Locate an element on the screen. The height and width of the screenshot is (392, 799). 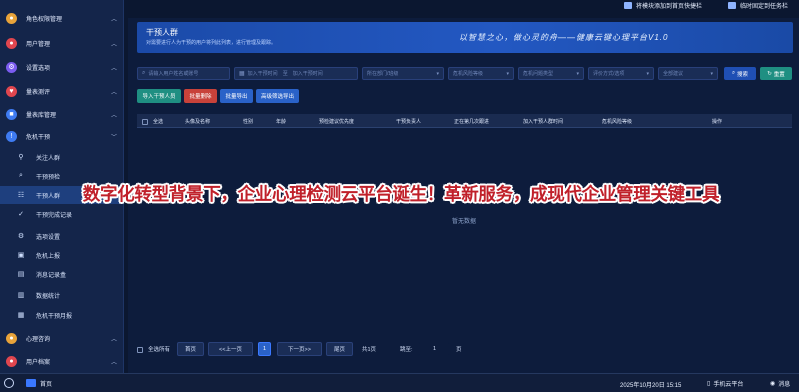
col-name: 头像及名称 is located at coordinates (198, 122).